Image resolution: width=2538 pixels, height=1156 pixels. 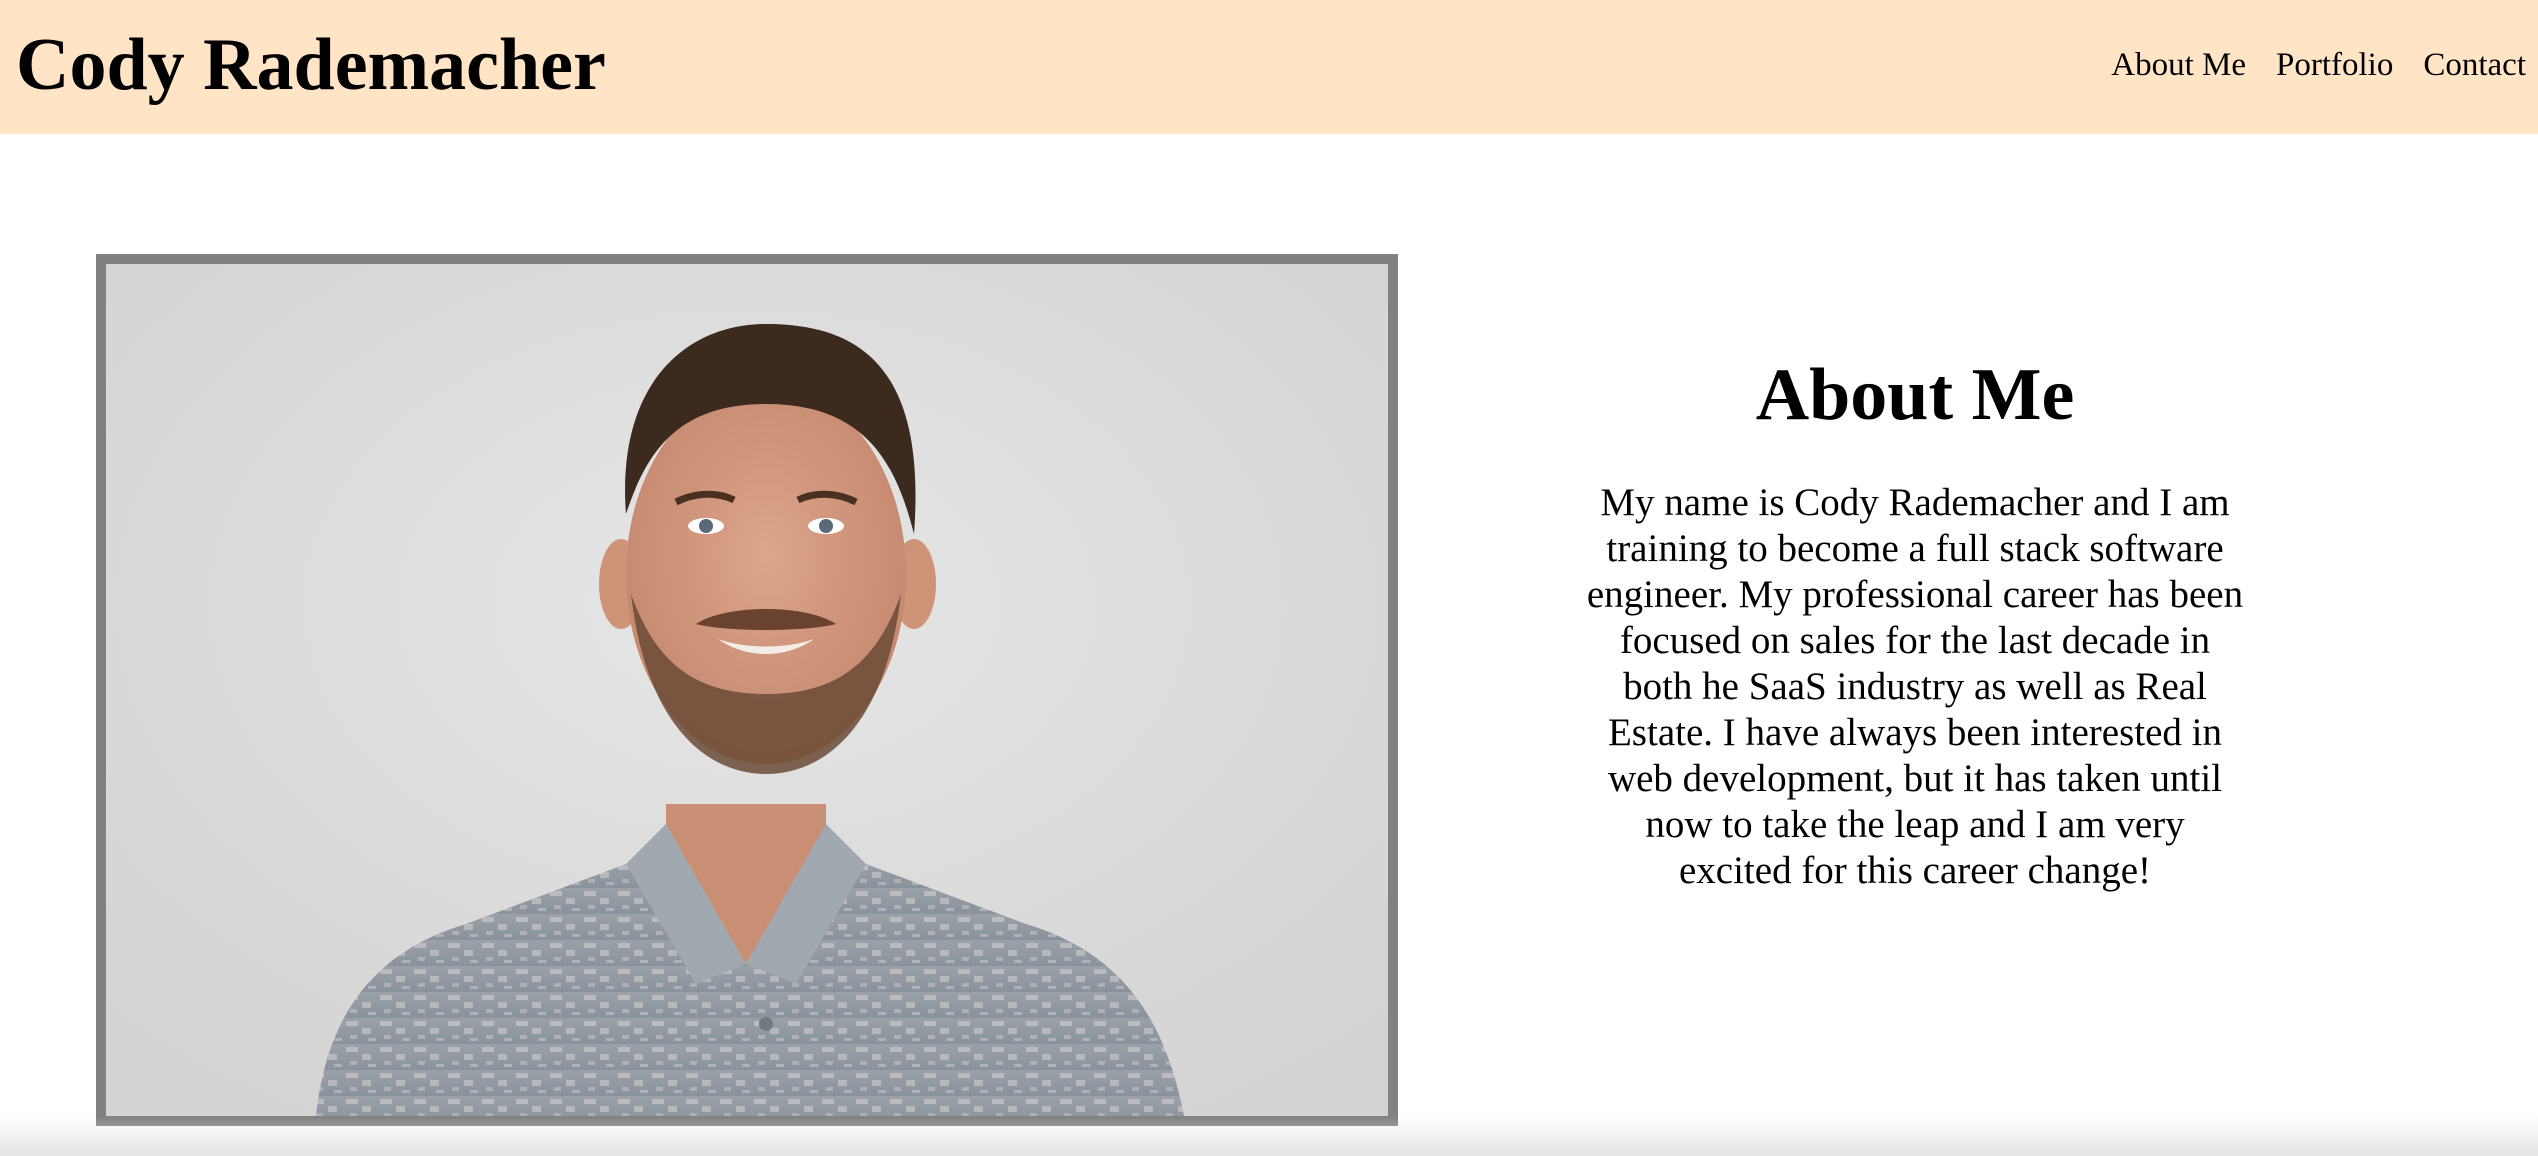 What do you see at coordinates (2178, 65) in the screenshot?
I see `nav-link-about-me: About Me` at bounding box center [2178, 65].